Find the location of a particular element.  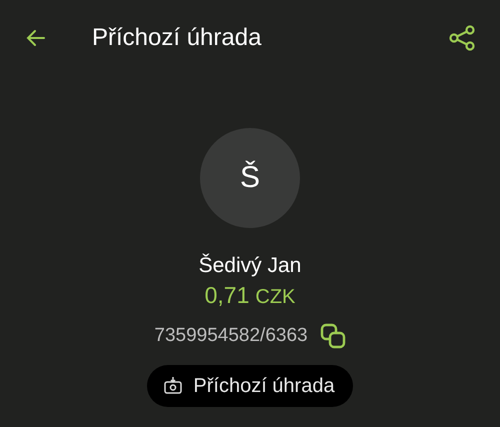

account-number: 7359954582/6363 is located at coordinates (231, 336).